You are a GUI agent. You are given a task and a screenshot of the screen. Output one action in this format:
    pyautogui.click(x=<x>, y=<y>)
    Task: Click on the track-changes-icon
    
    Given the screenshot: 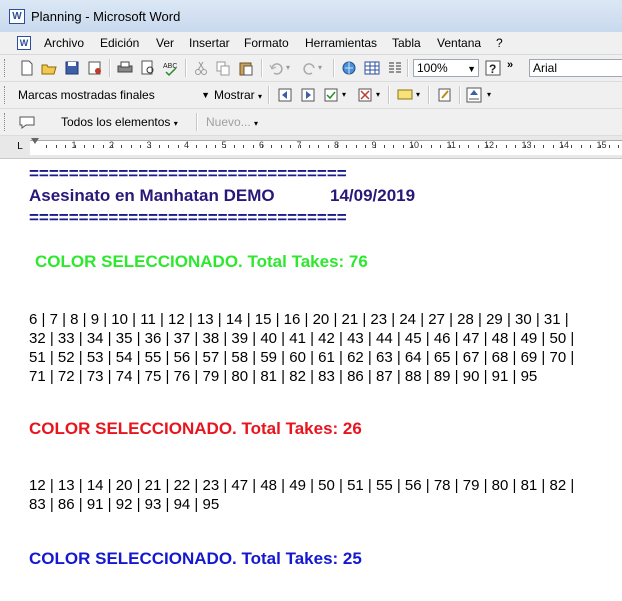 What is the action you would take?
    pyautogui.click(x=445, y=95)
    